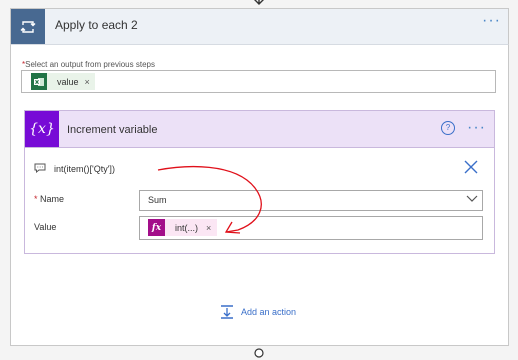  What do you see at coordinates (96, 25) in the screenshot?
I see `apply-to-each-title: Apply to each 2` at bounding box center [96, 25].